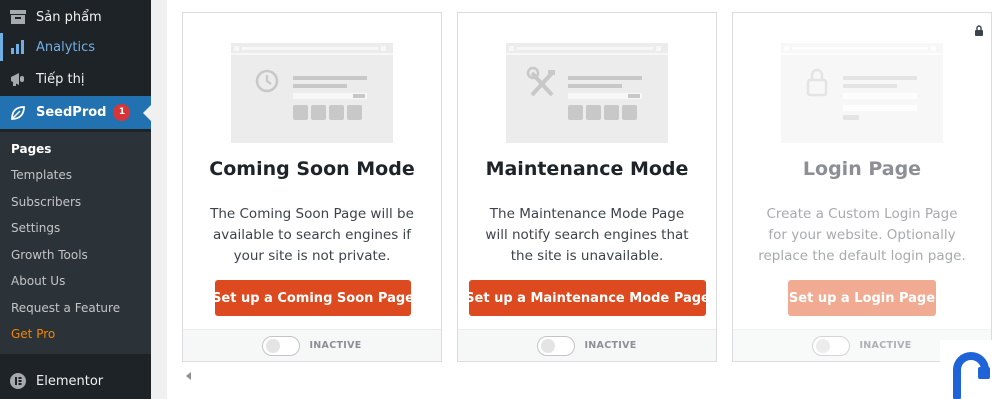 The height and width of the screenshot is (399, 1000). Describe the element at coordinates (970, 369) in the screenshot. I see `site-logo` at that location.